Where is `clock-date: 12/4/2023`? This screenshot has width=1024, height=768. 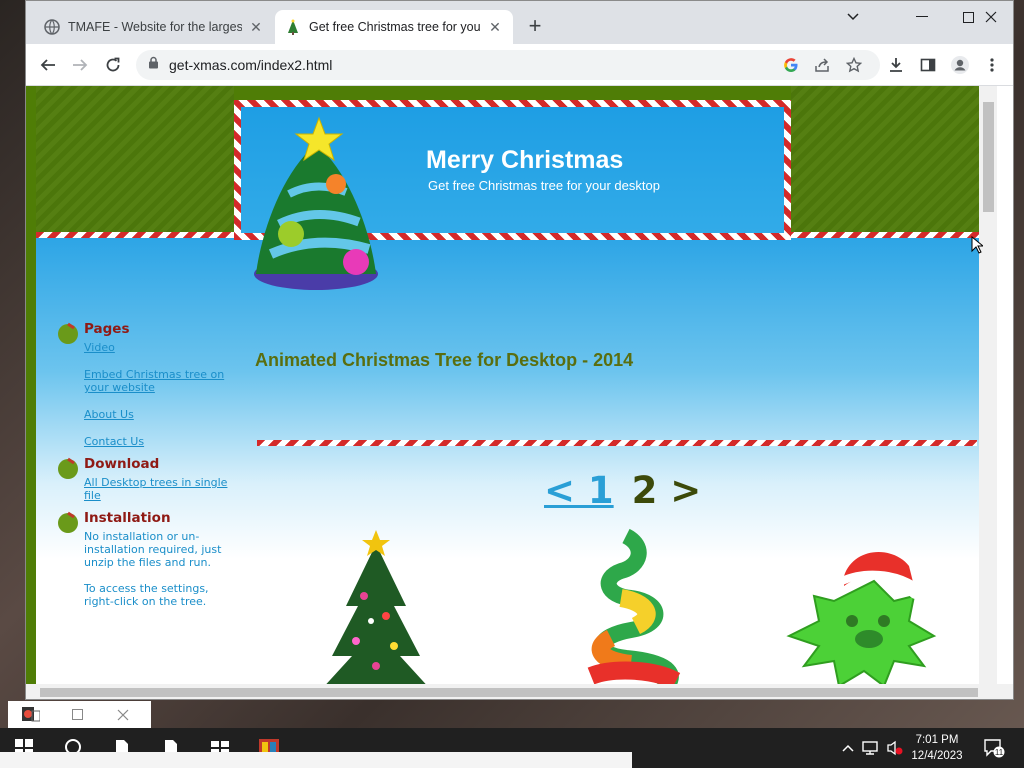 clock-date: 12/4/2023 is located at coordinates (937, 756).